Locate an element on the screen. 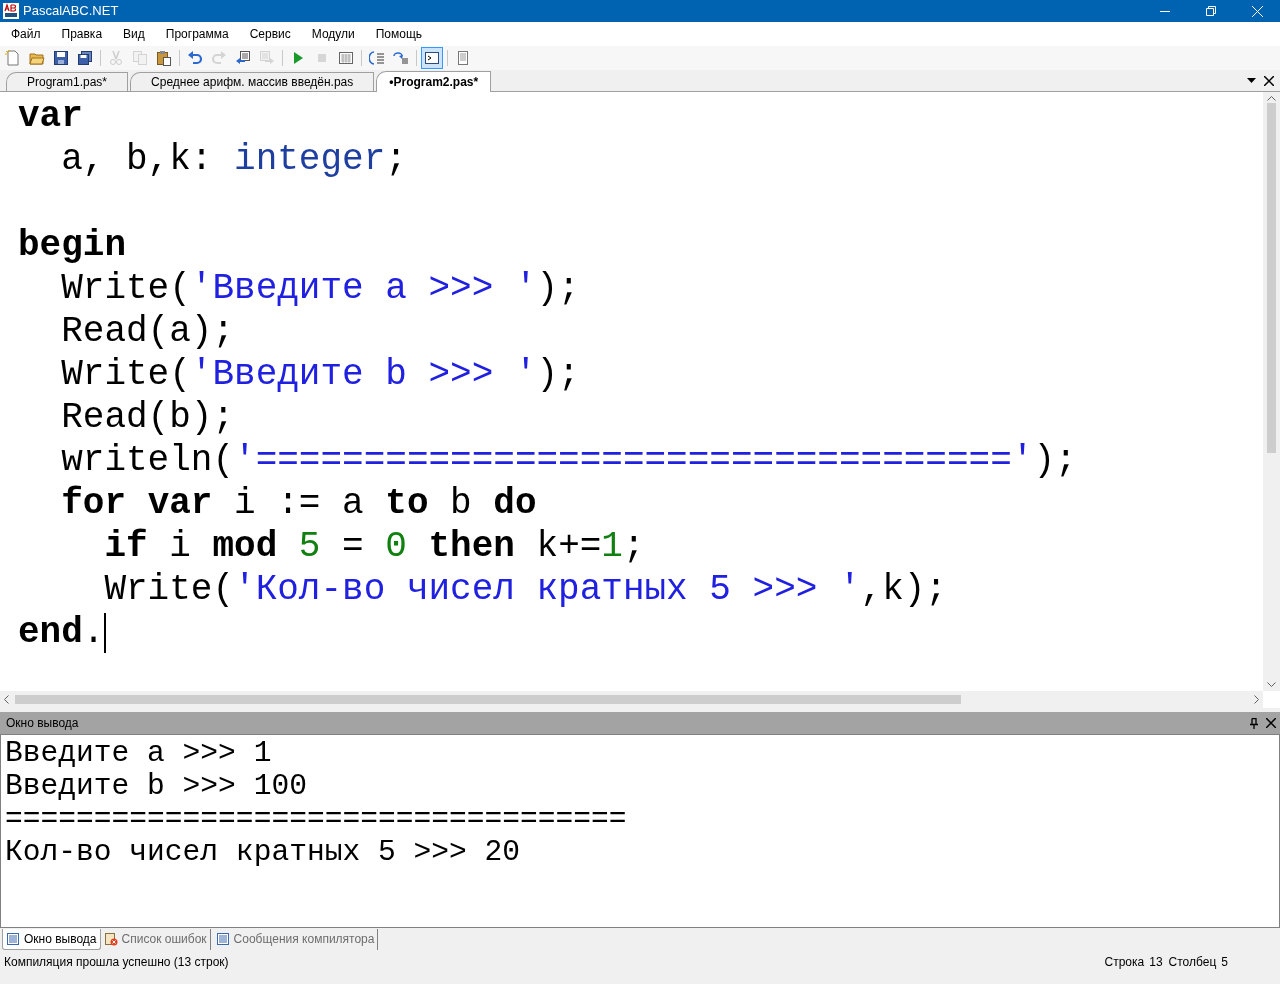 The height and width of the screenshot is (984, 1280). code-line: Write('Введите a >>> '); is located at coordinates (320, 288).